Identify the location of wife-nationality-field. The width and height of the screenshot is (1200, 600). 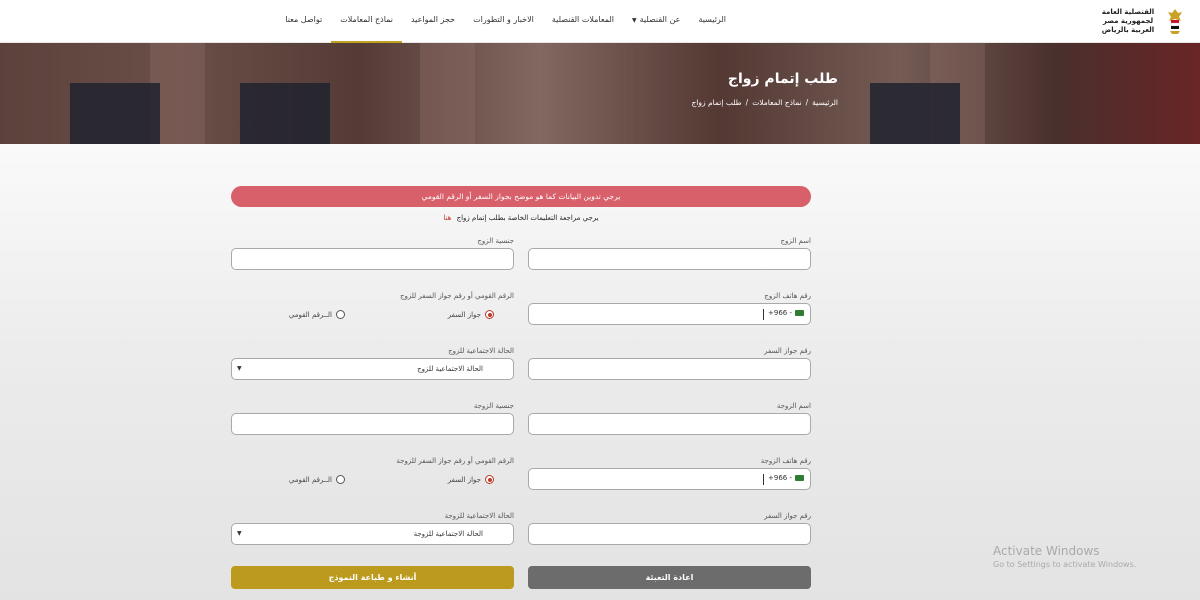
(372, 425).